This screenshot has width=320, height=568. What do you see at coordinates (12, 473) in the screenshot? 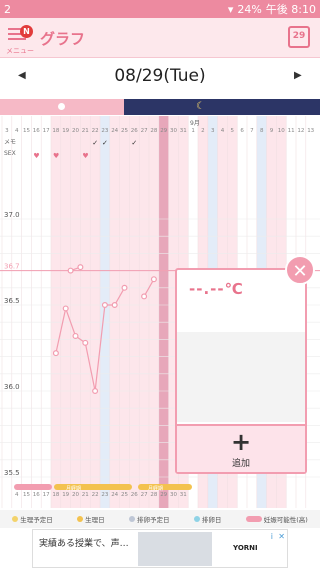
I see `y-axis-label: 35.5` at bounding box center [12, 473].